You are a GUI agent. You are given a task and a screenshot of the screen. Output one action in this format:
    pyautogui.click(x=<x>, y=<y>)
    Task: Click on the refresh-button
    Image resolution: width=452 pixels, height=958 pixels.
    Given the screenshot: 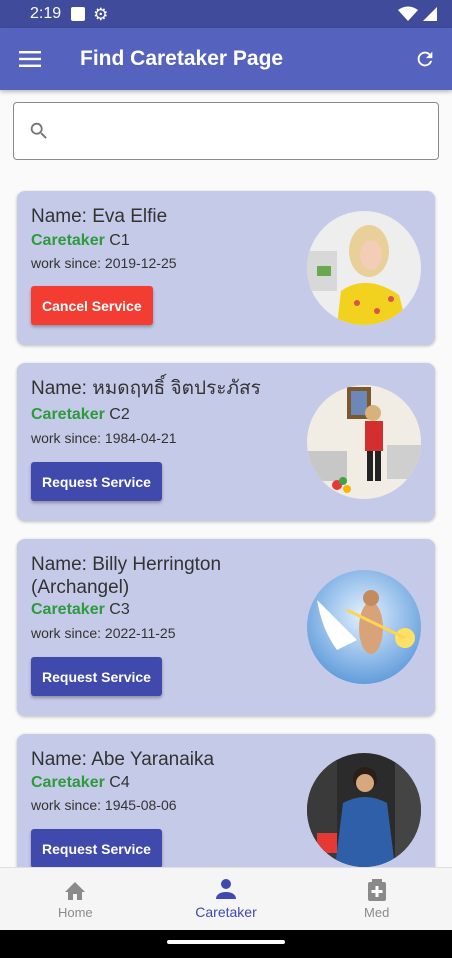 What is the action you would take?
    pyautogui.click(x=425, y=59)
    